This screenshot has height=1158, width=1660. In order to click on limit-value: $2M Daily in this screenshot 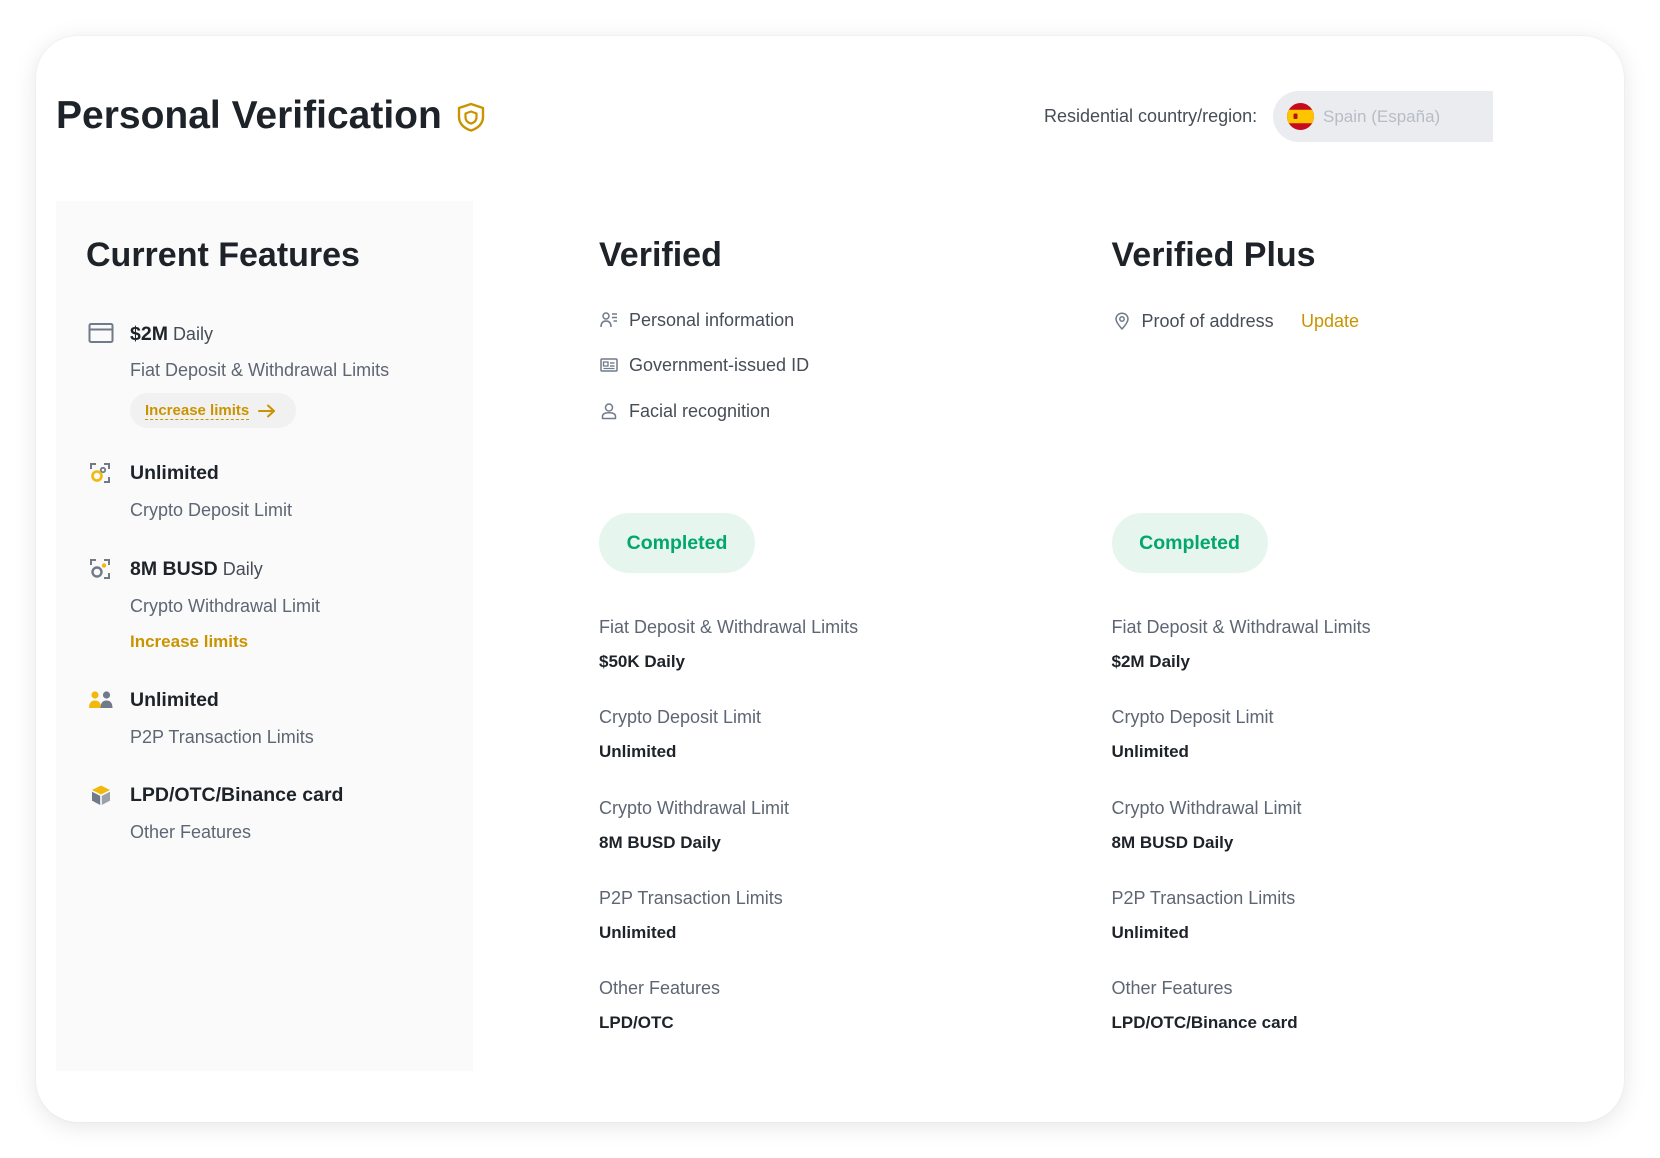, I will do `click(1150, 661)`.